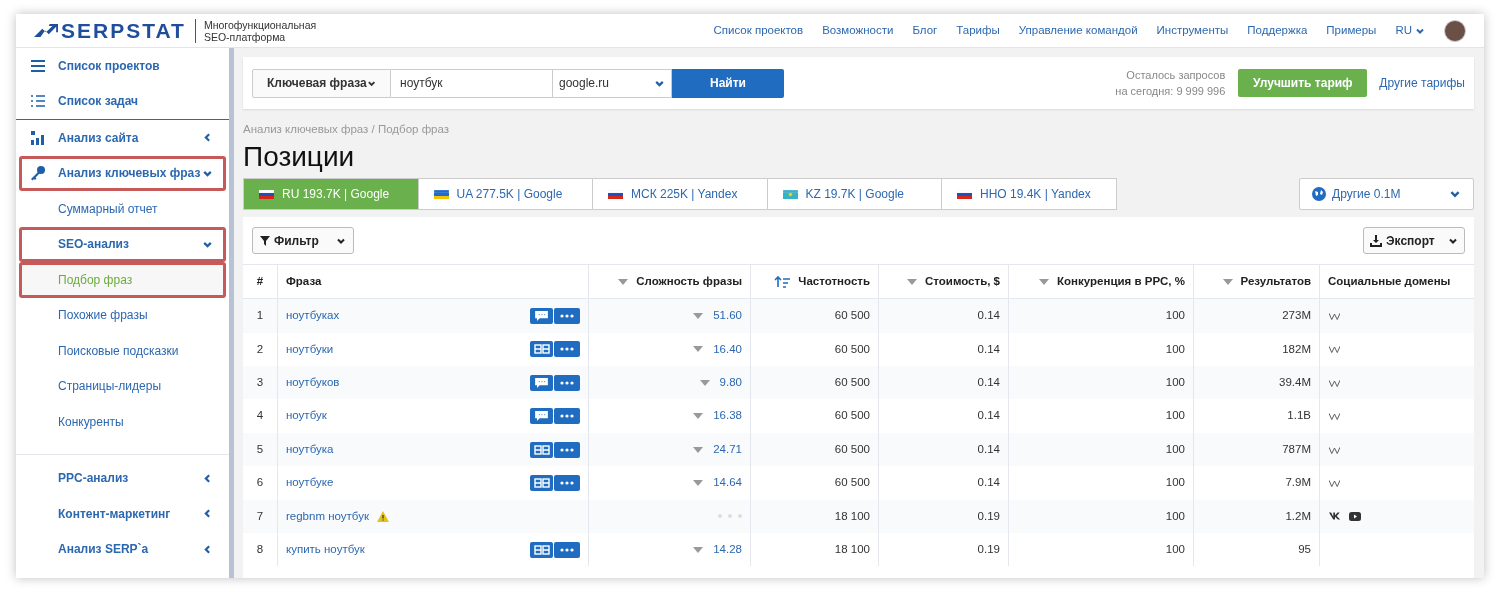 The width and height of the screenshot is (1500, 593). Describe the element at coordinates (858, 30) in the screenshot. I see `nav-link: Возможности` at that location.